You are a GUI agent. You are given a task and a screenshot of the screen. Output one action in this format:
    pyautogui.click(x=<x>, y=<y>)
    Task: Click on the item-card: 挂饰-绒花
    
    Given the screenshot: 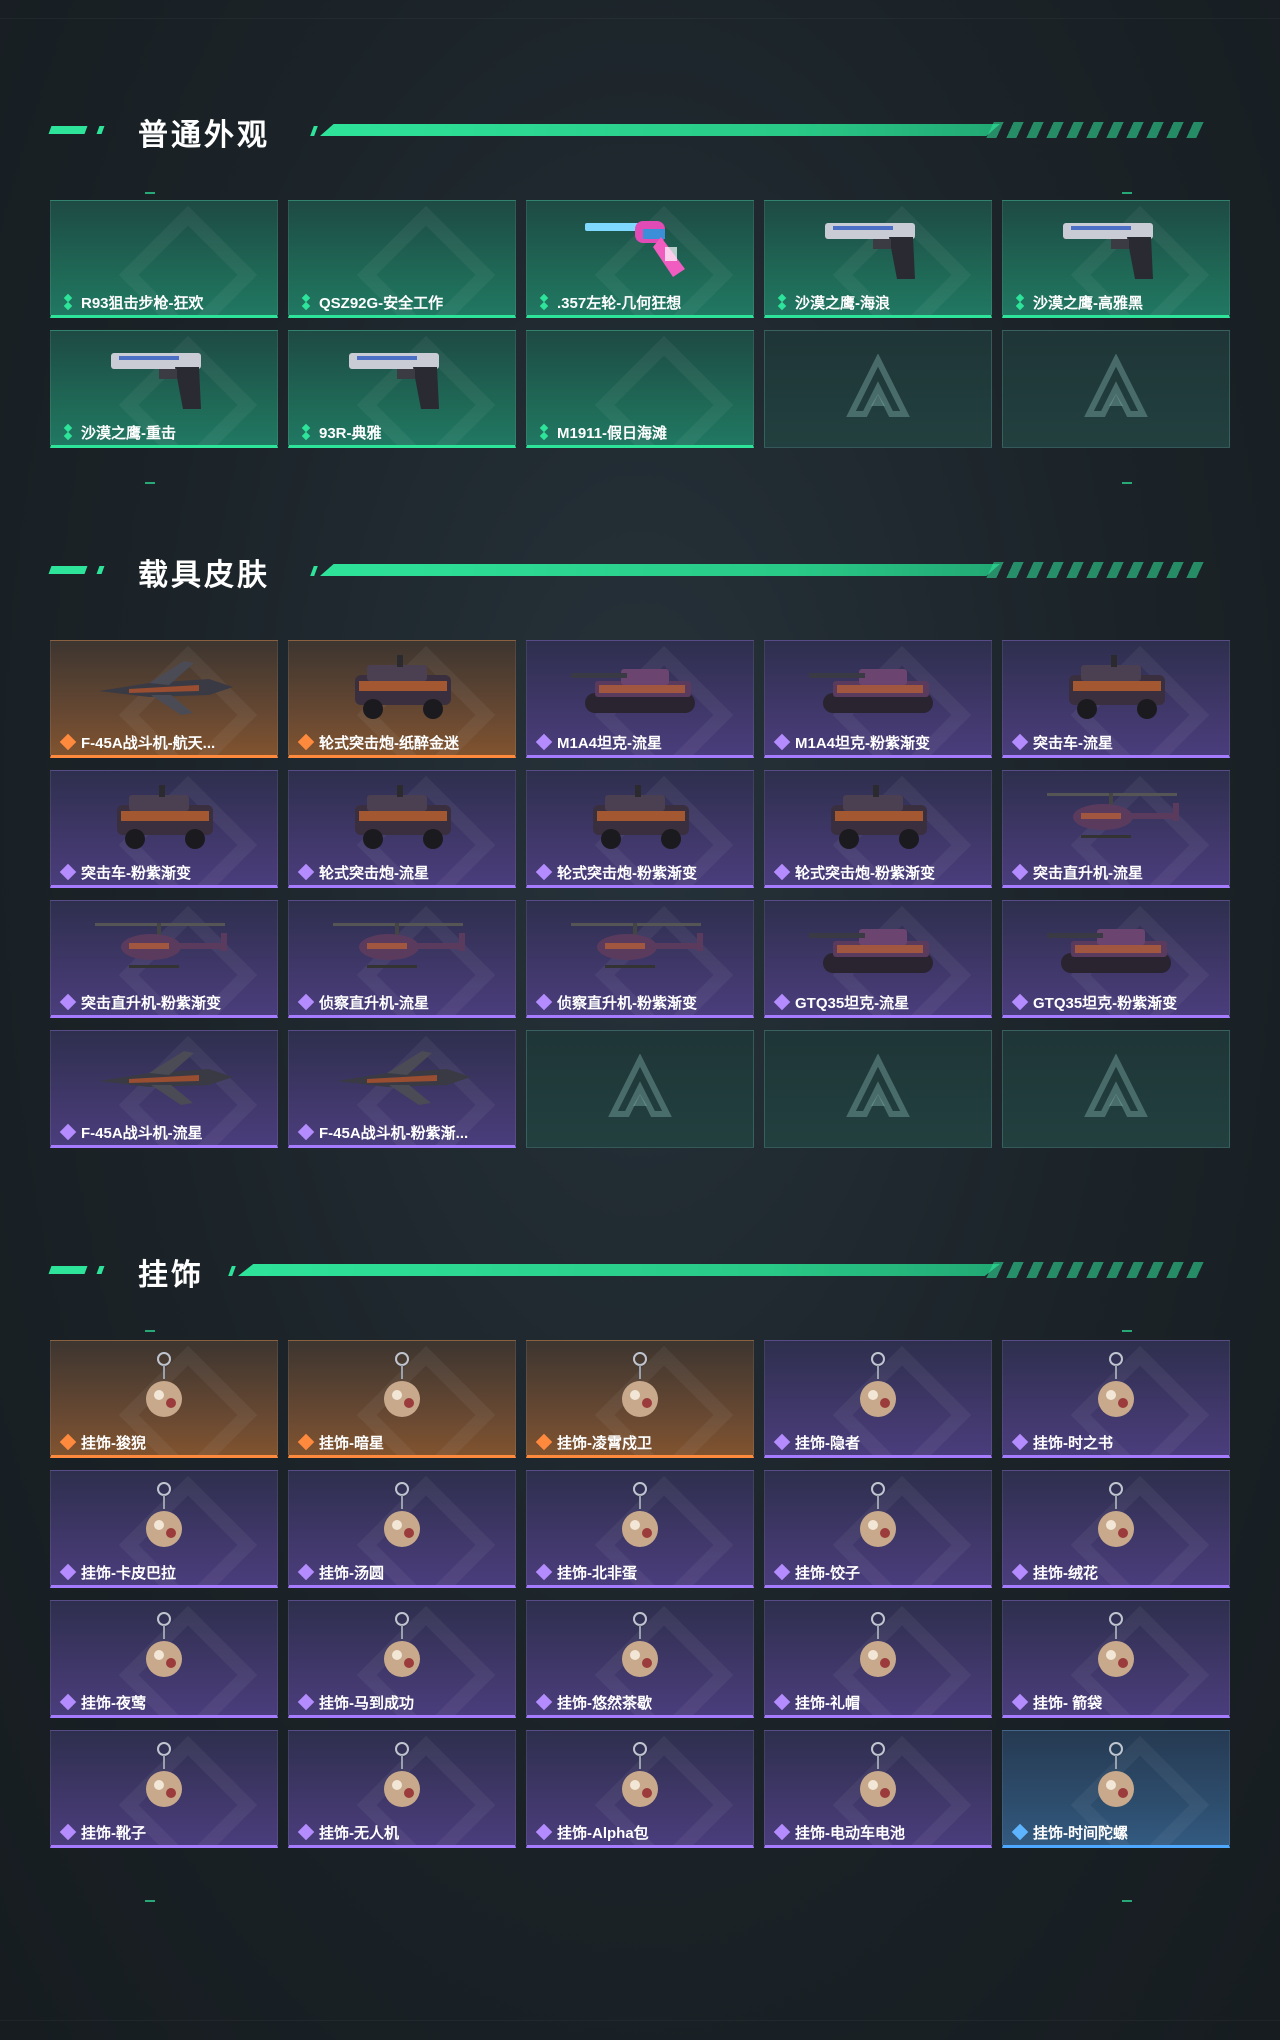 What is the action you would take?
    pyautogui.click(x=1116, y=1529)
    